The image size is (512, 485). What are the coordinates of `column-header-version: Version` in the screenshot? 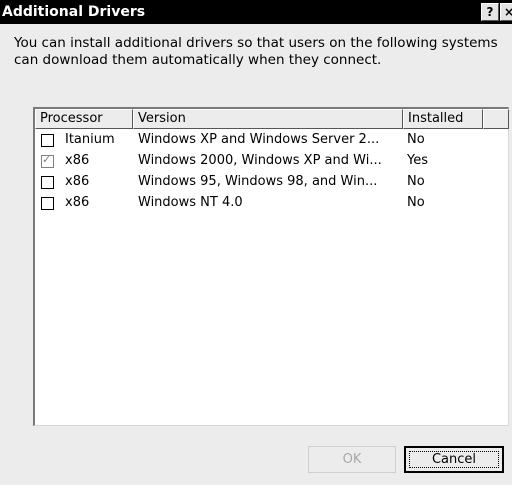 It's located at (268, 119).